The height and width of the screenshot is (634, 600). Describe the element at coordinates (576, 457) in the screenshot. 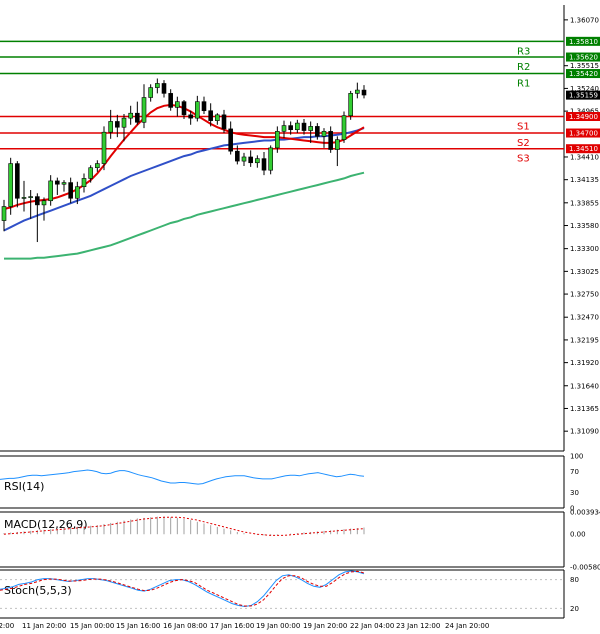

I see `rsi-tick-label: 100` at that location.